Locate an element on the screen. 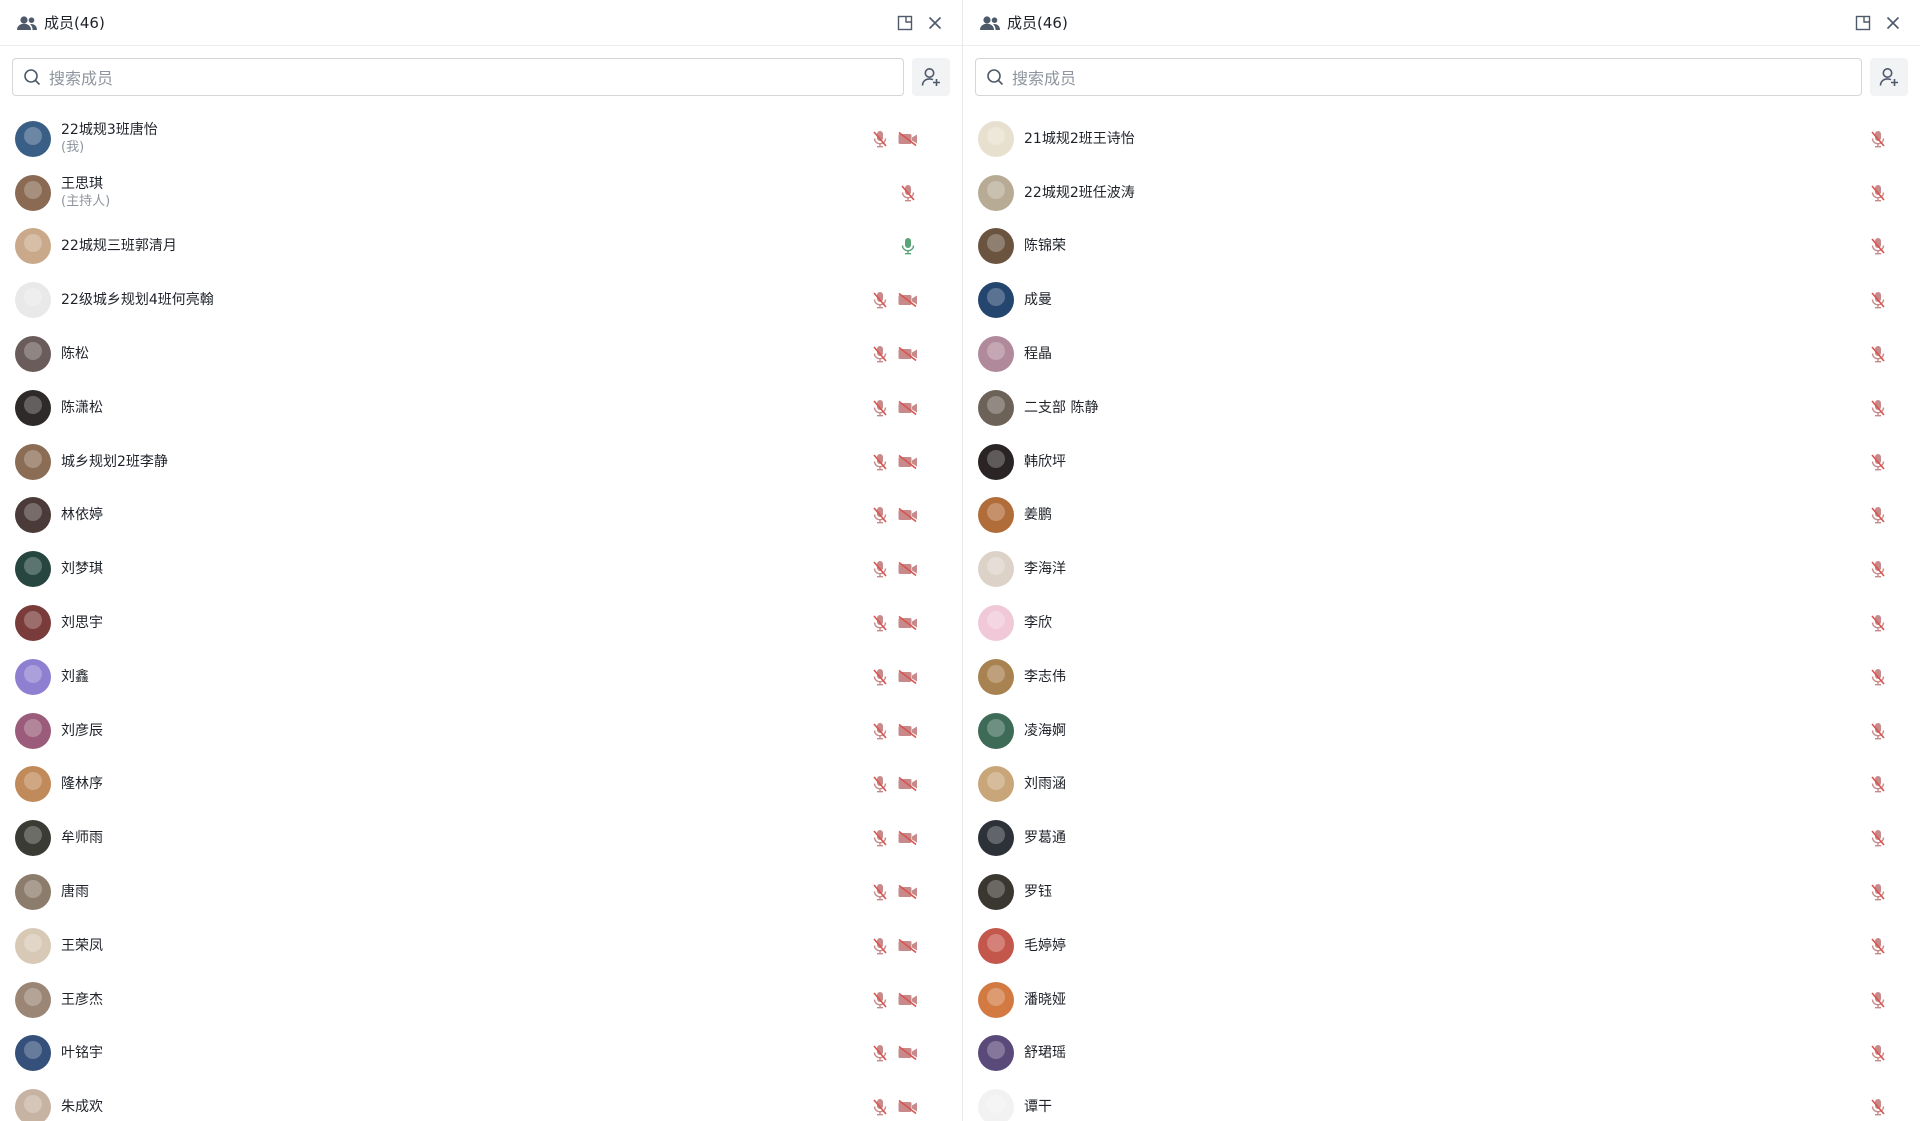 The width and height of the screenshot is (1920, 1121). member-row: 22城规2班任波涛 is located at coordinates (1441, 193).